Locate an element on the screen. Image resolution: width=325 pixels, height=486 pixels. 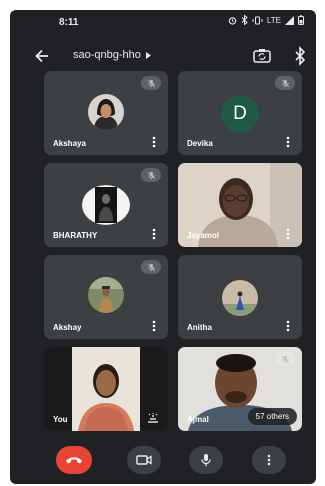
meeting-code: sao-qnbg-hho is located at coordinates (107, 55).